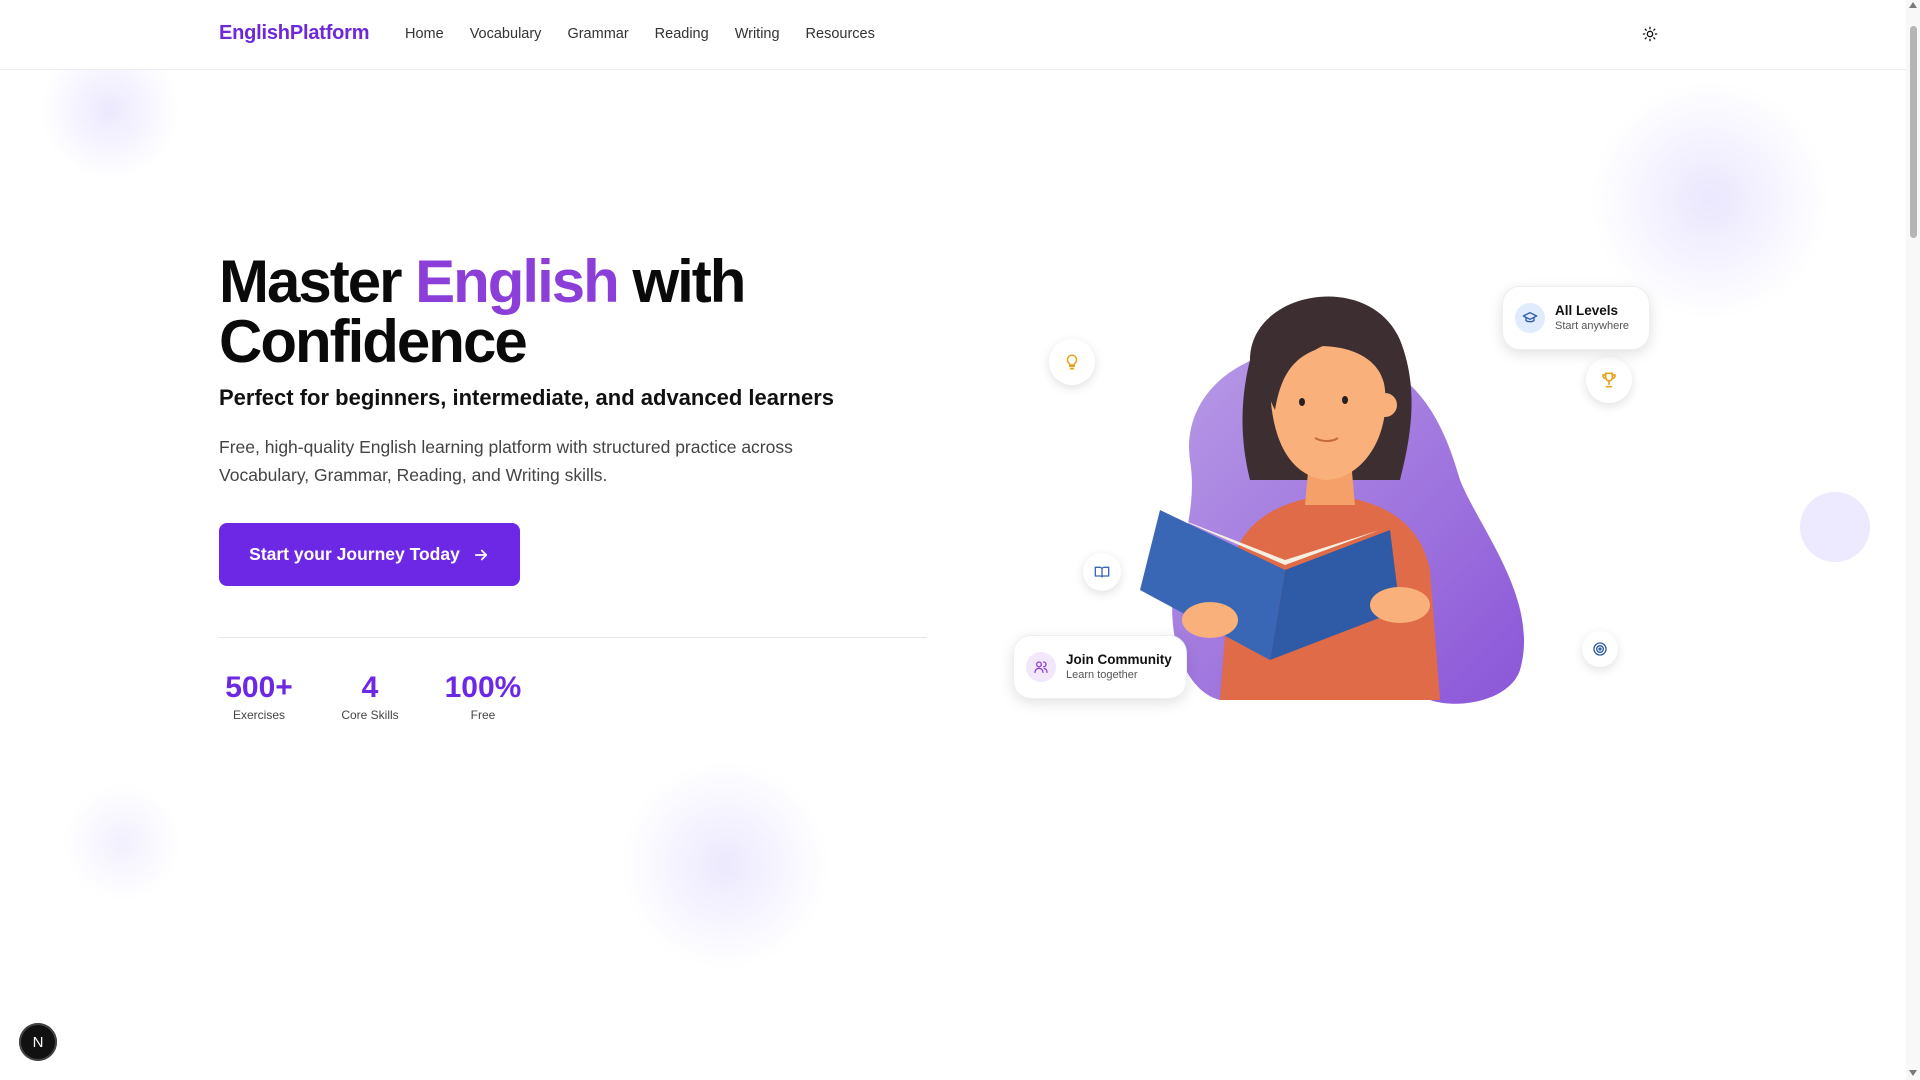 This screenshot has height=1080, width=1920. I want to click on stat-exercises: 500+ Exercises, so click(259, 696).